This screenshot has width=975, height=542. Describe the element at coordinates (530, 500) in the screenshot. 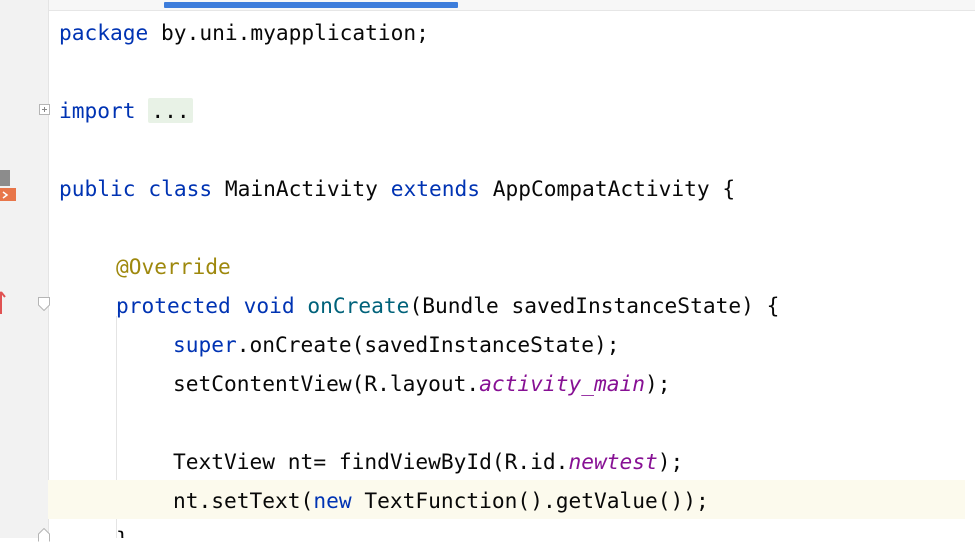

I see `method-call: TextFunction().getValue());` at that location.